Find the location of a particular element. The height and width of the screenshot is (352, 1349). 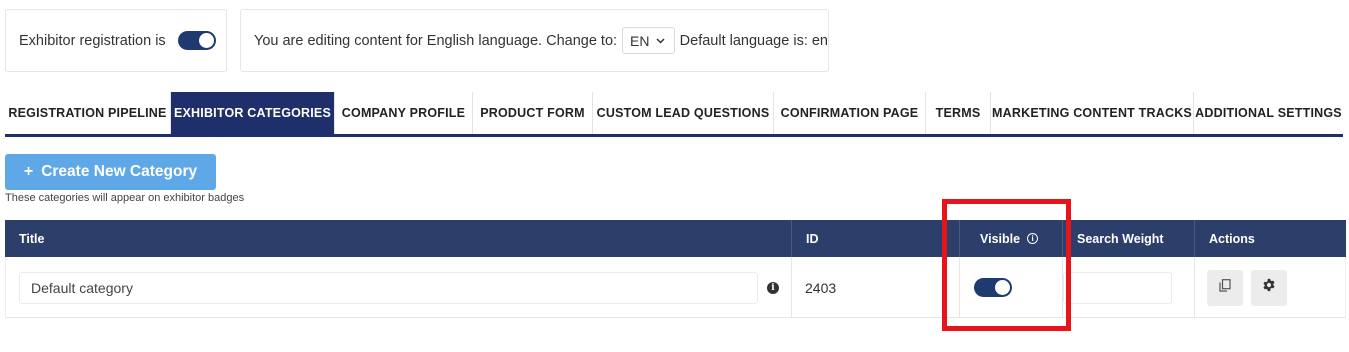

column-visible: Visible i is located at coordinates (1011, 238).